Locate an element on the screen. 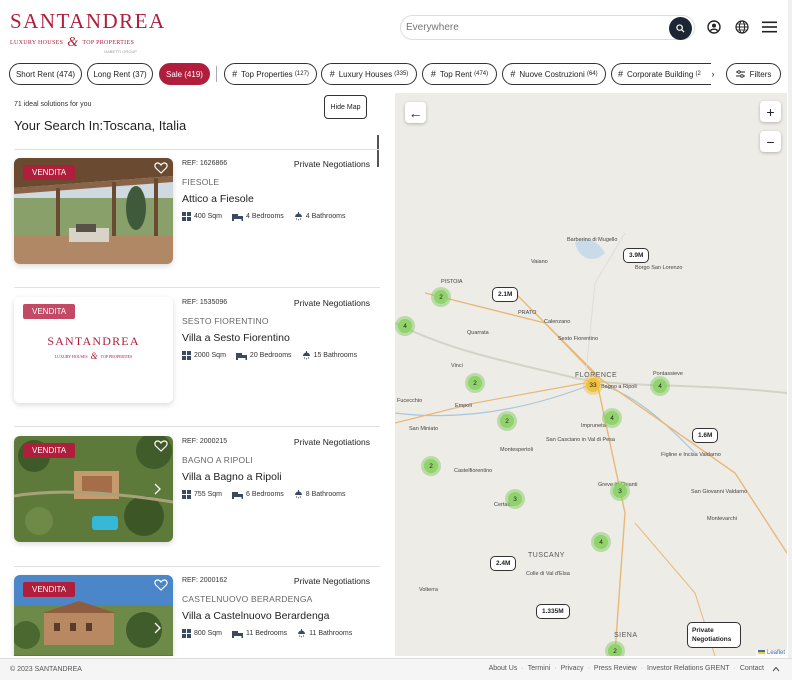 This screenshot has width=792, height=680. price-marker: 1.6M is located at coordinates (705, 435).